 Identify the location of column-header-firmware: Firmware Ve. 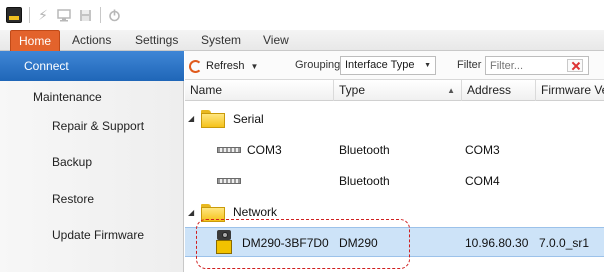
(570, 90).